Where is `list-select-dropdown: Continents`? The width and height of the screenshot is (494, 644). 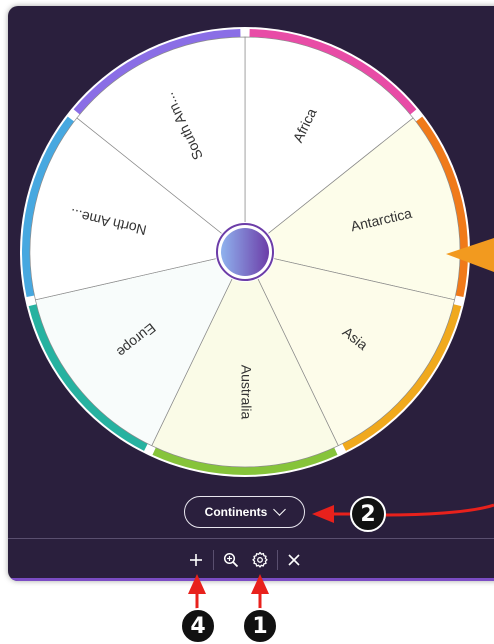
list-select-dropdown: Continents is located at coordinates (244, 512).